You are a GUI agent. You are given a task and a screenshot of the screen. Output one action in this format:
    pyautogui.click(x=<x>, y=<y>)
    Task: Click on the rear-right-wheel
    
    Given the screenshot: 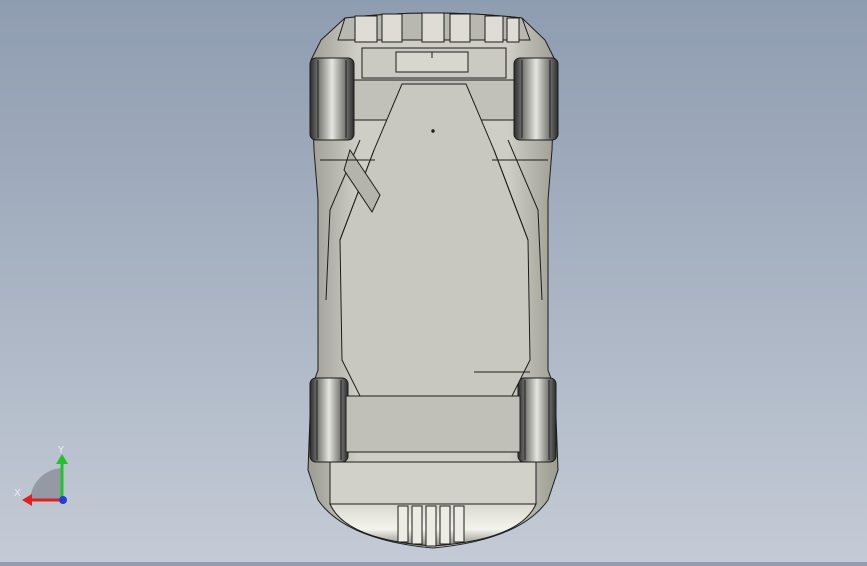 What is the action you would take?
    pyautogui.click(x=537, y=420)
    